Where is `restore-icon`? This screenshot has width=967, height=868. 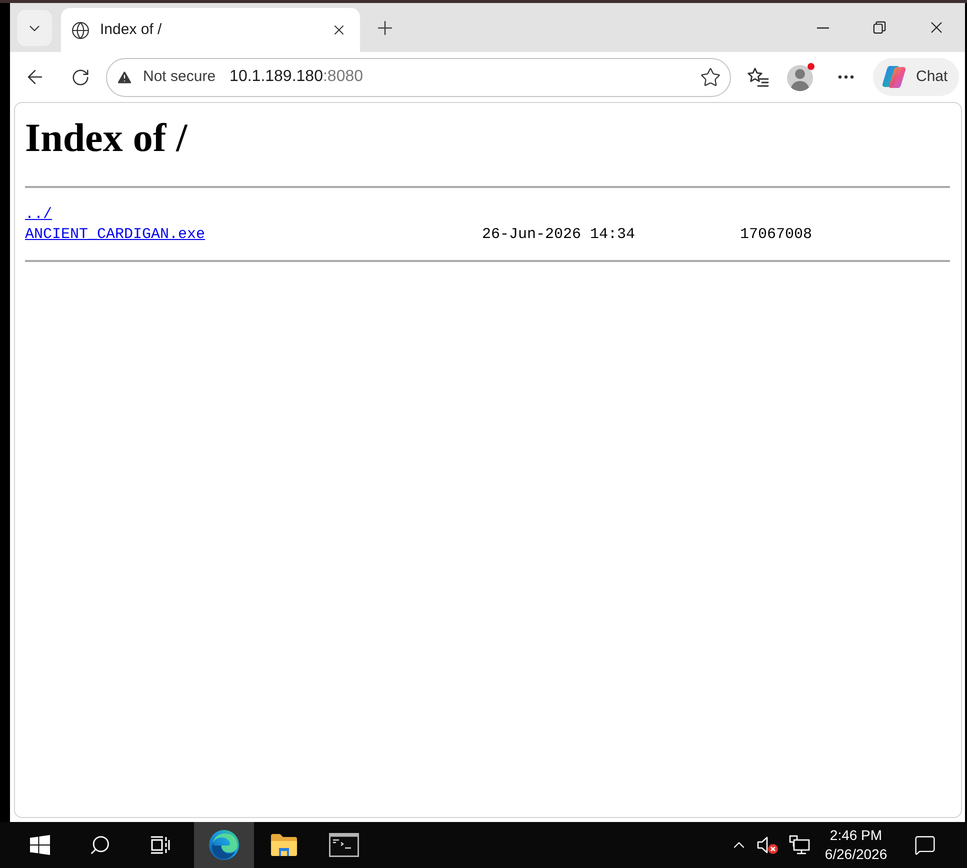 restore-icon is located at coordinates (879, 27).